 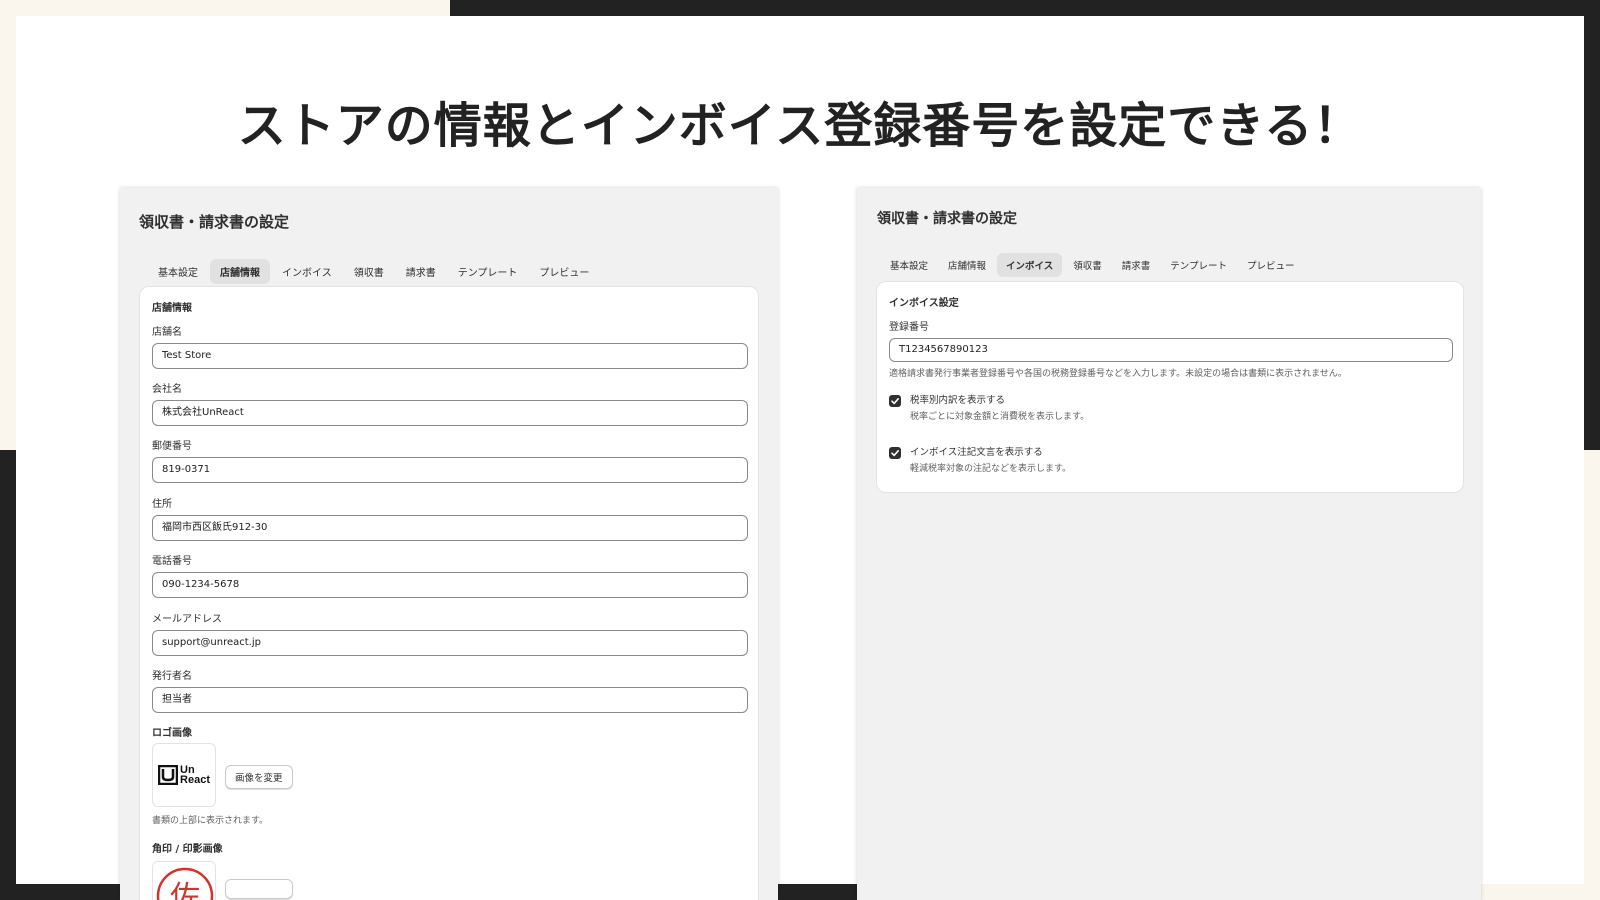 What do you see at coordinates (1171, 350) in the screenshot?
I see `registration-number-input: T1234567890123` at bounding box center [1171, 350].